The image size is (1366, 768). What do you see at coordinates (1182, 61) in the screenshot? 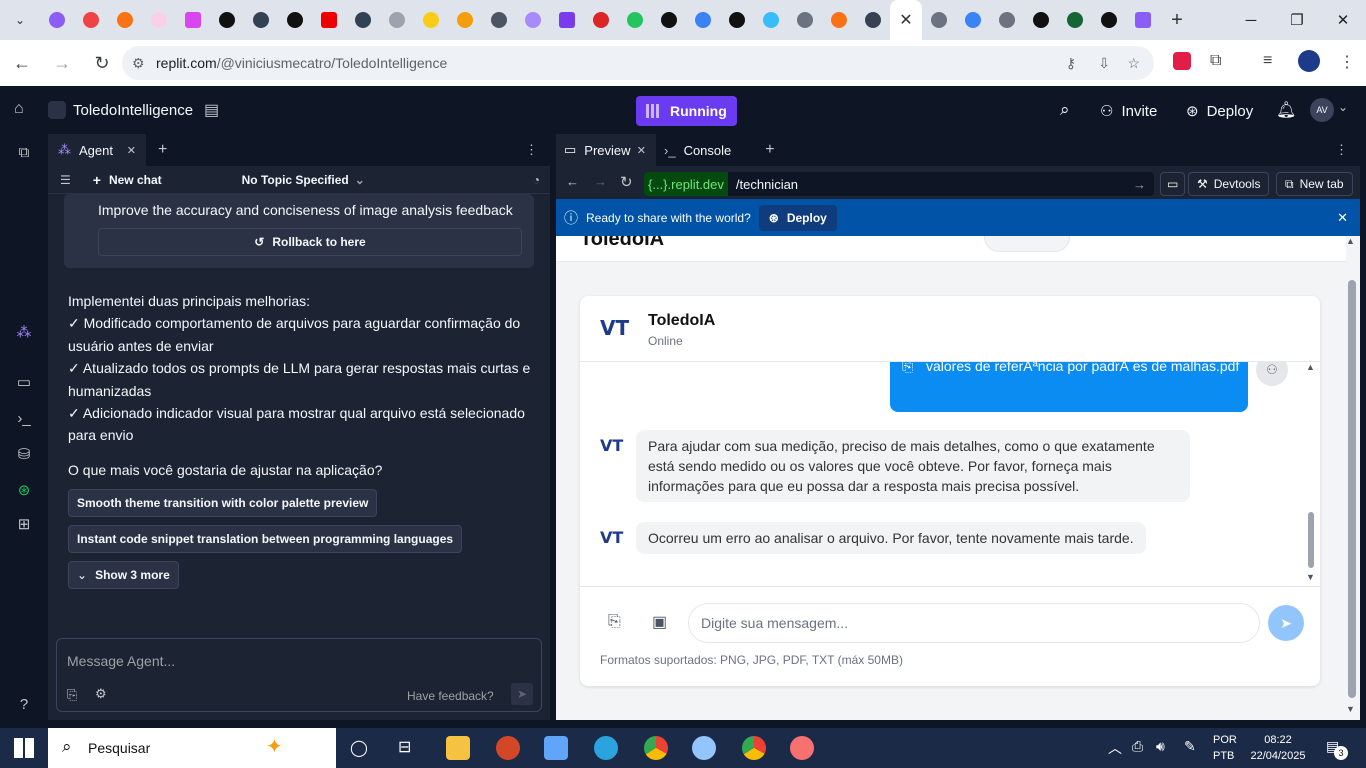
I see `extension-red-icon` at bounding box center [1182, 61].